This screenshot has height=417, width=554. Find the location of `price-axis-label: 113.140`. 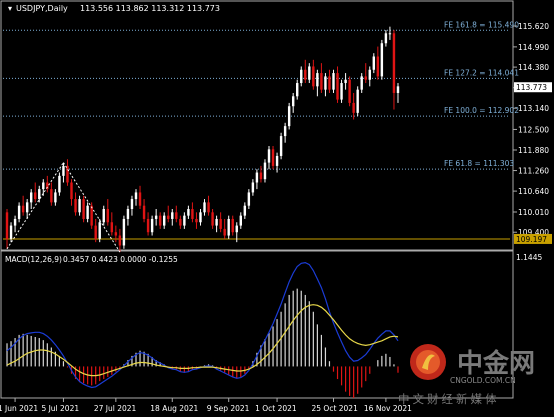

price-axis-label: 113.140 is located at coordinates (533, 108).